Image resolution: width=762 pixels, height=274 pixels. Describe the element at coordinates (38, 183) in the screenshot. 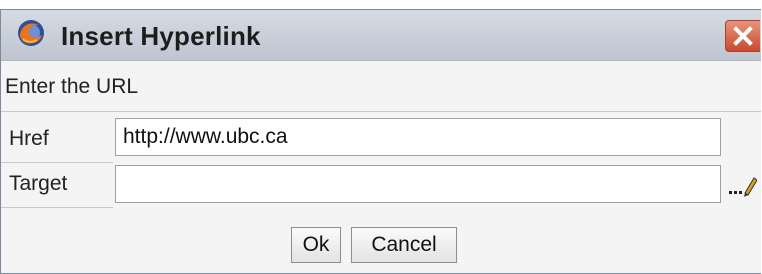

I see `target-label: Target` at that location.